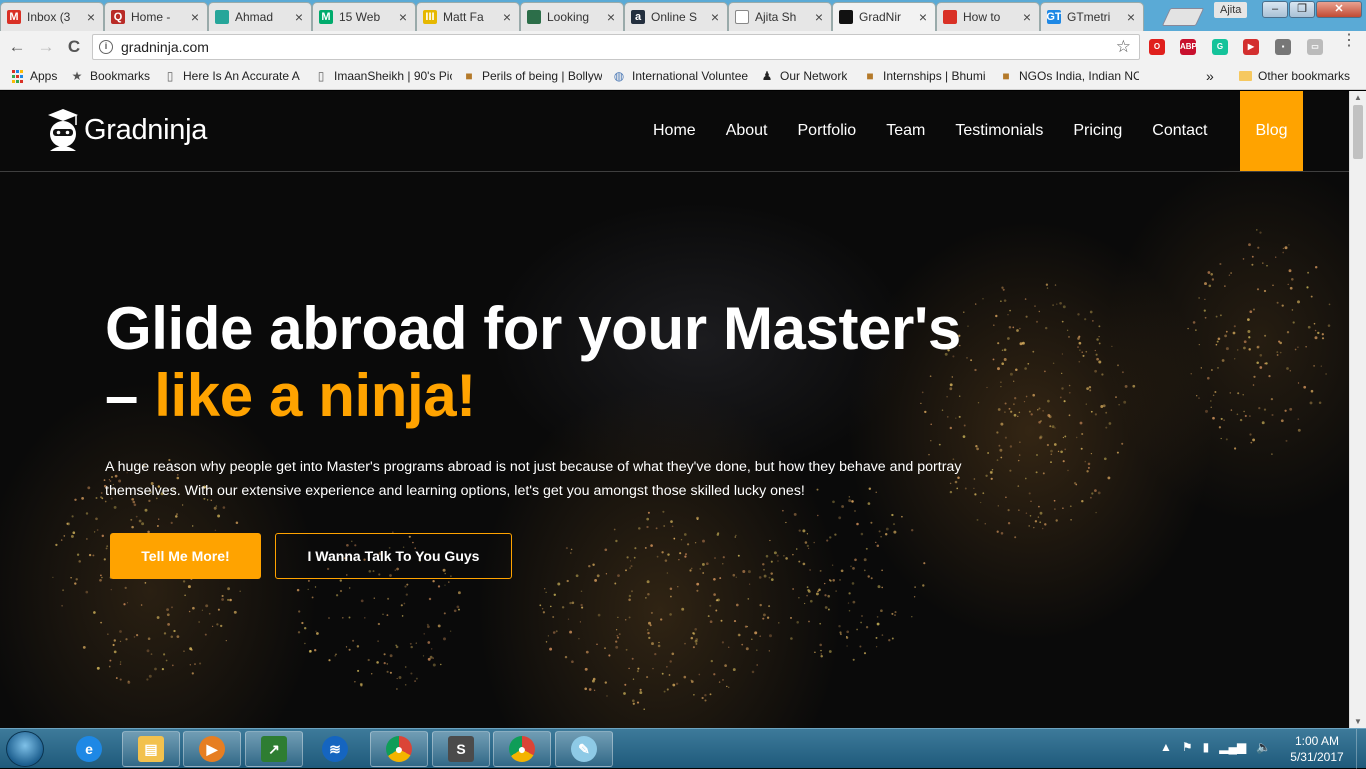 Image resolution: width=1366 pixels, height=769 pixels. Describe the element at coordinates (1263, 747) in the screenshot. I see `volume-icon: 🔈` at that location.